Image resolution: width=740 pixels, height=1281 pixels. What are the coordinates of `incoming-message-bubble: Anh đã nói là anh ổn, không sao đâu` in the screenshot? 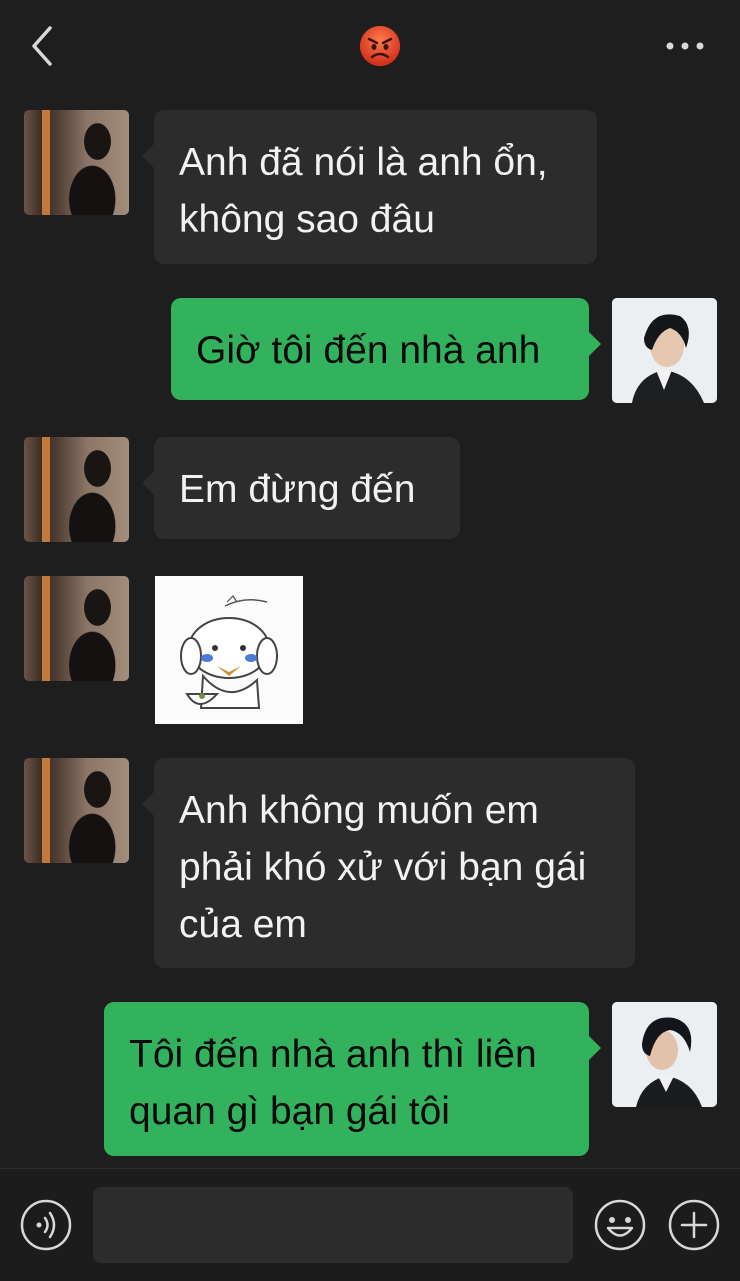 It's located at (369, 187).